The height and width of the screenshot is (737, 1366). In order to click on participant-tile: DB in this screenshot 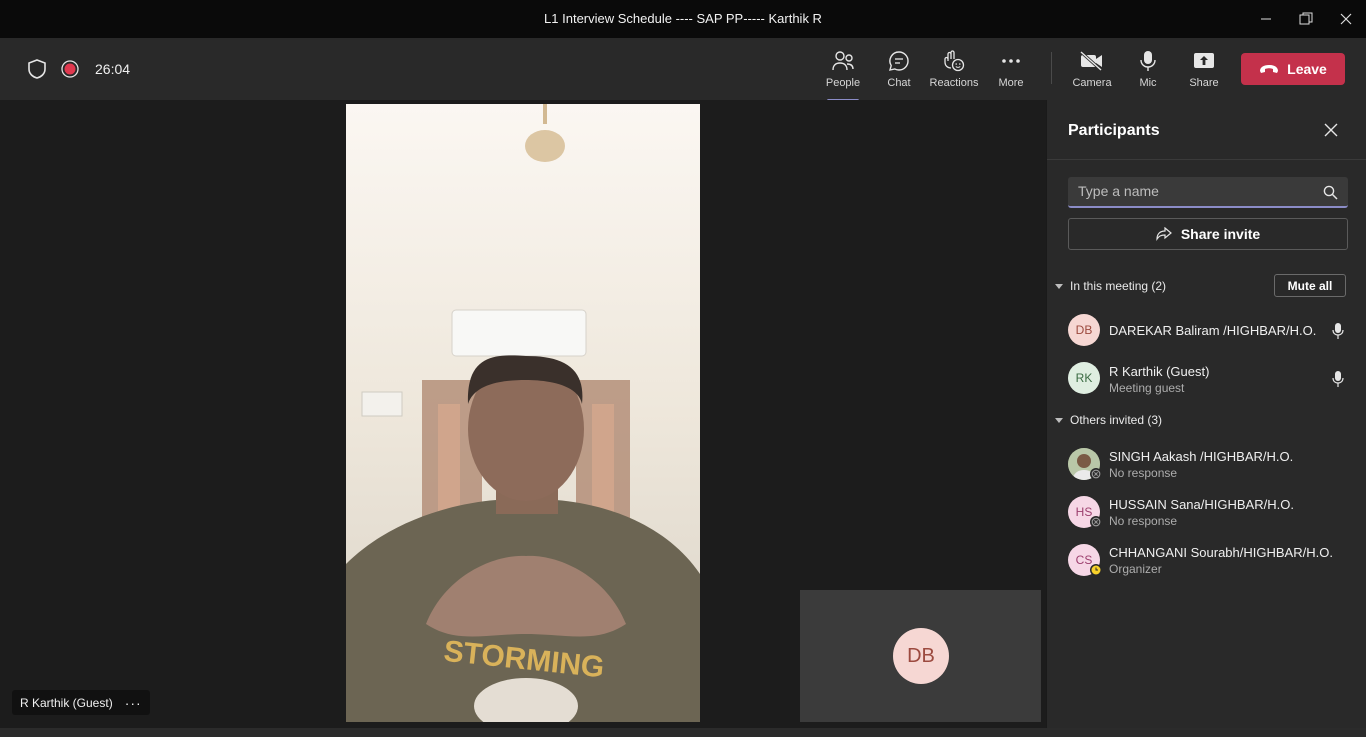, I will do `click(920, 656)`.